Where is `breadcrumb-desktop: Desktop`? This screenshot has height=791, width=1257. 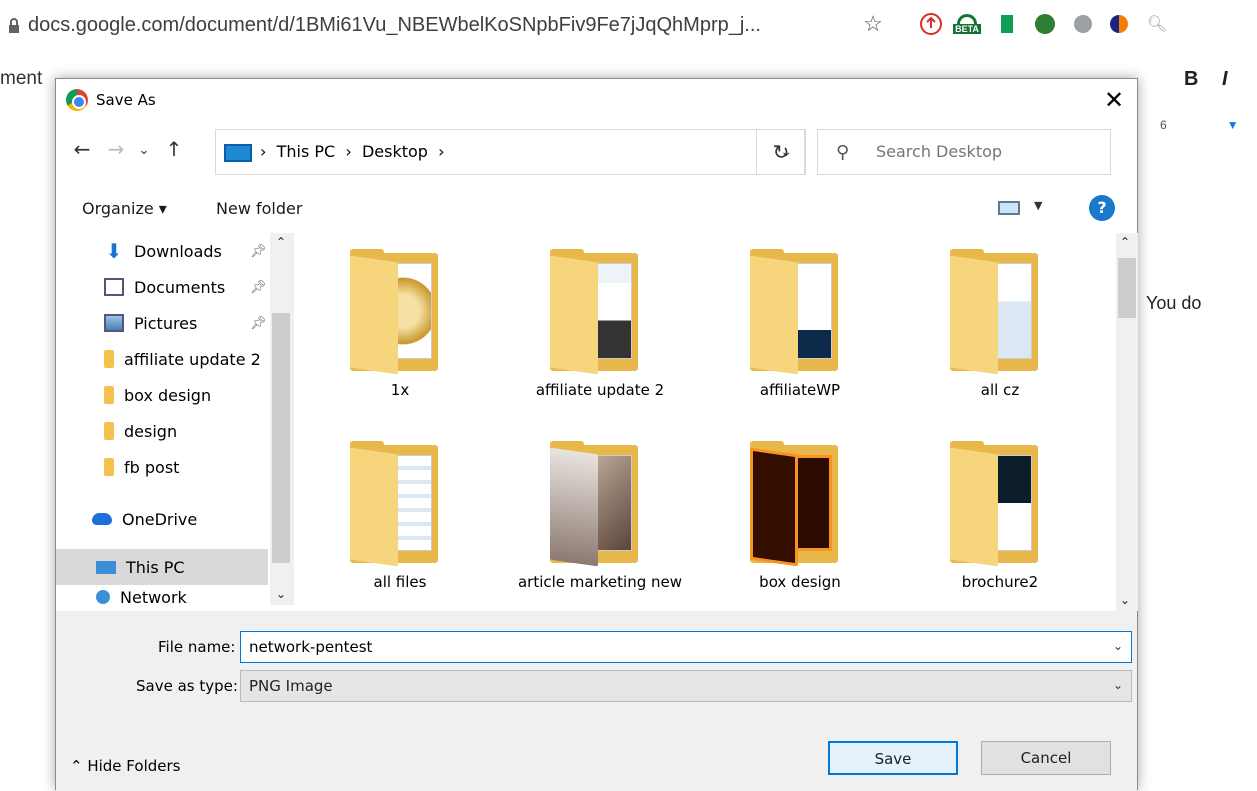 breadcrumb-desktop: Desktop is located at coordinates (395, 151).